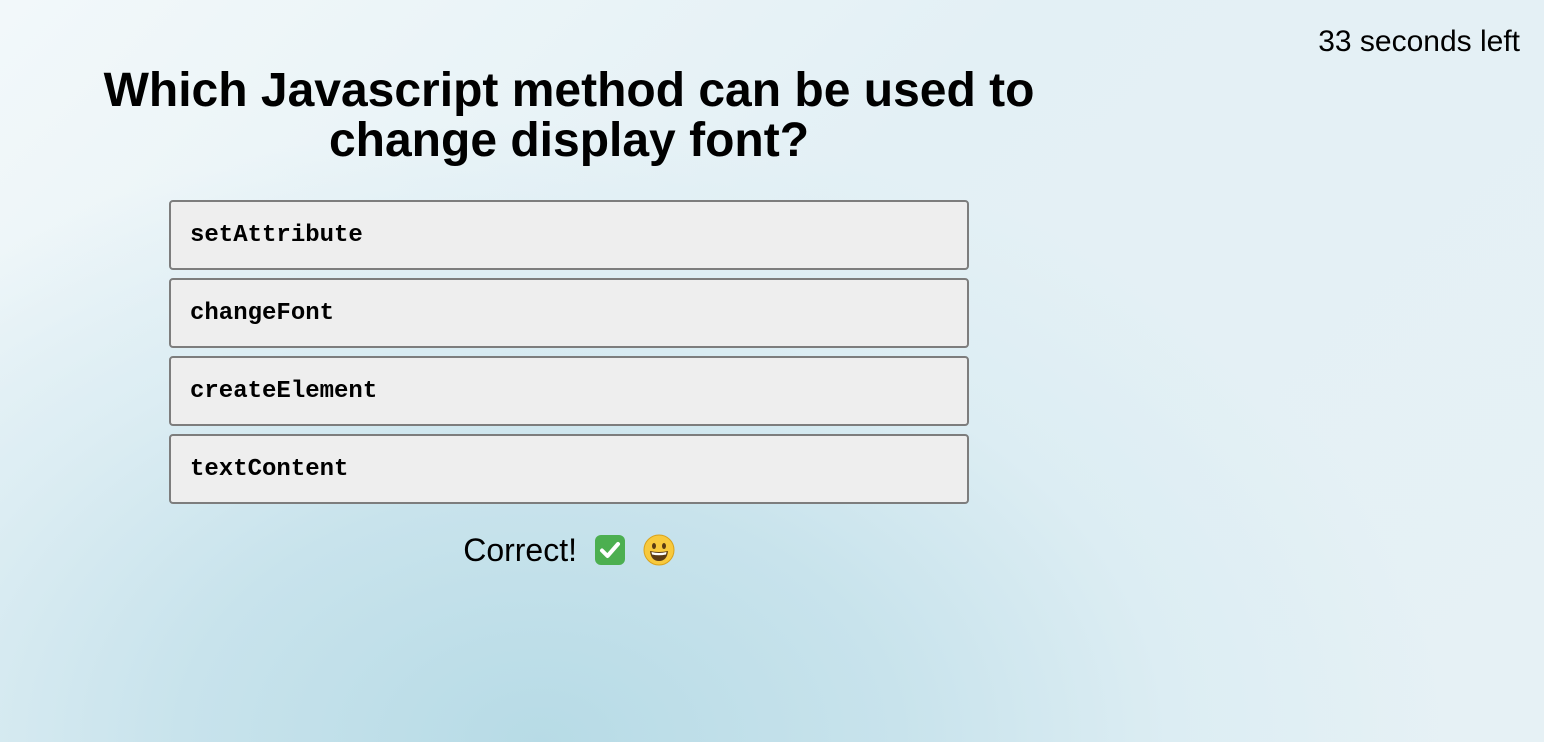 The height and width of the screenshot is (742, 1544). Describe the element at coordinates (1419, 41) in the screenshot. I see `countdown-timer: 33 seconds left` at that location.